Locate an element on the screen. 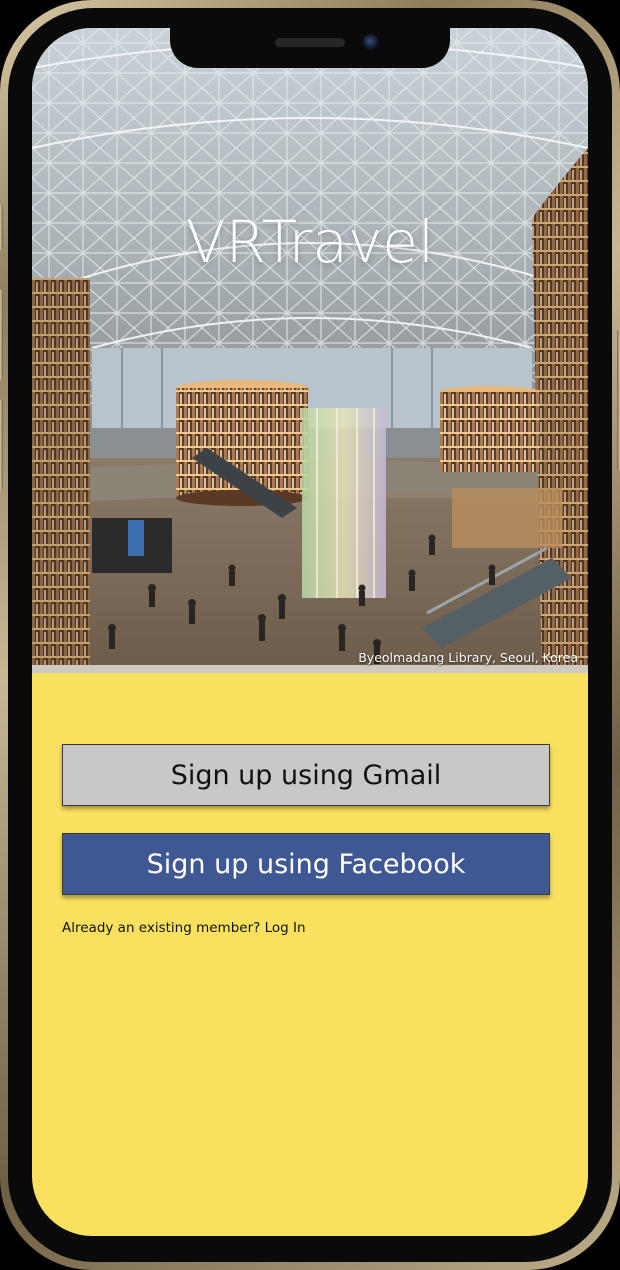 The width and height of the screenshot is (620, 1270). facebook-signup-label: Sign up using Facebook is located at coordinates (306, 864).